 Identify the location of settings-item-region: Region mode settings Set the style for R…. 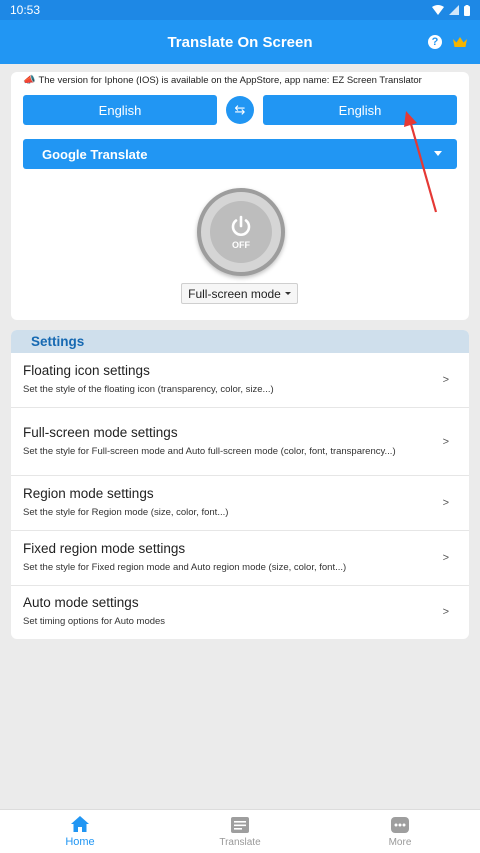
(240, 503).